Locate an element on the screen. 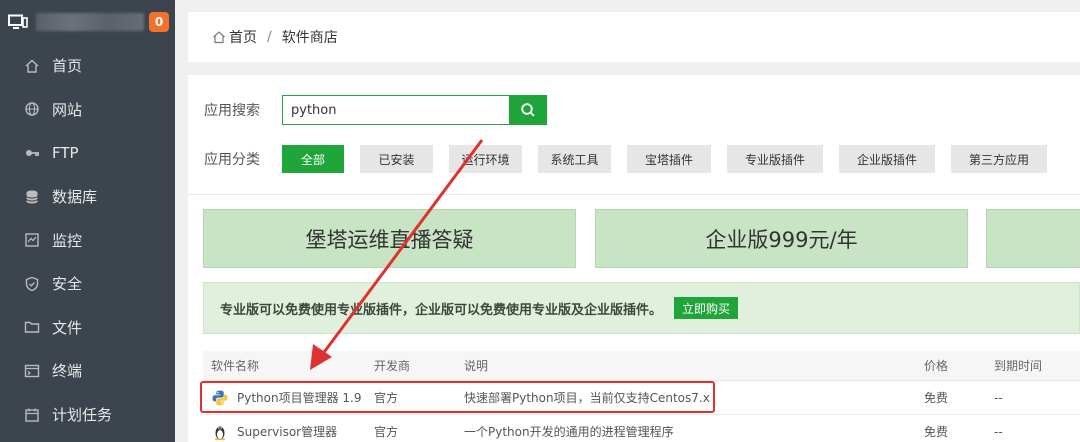 The image size is (1080, 442). folder-icon is located at coordinates (32, 327).